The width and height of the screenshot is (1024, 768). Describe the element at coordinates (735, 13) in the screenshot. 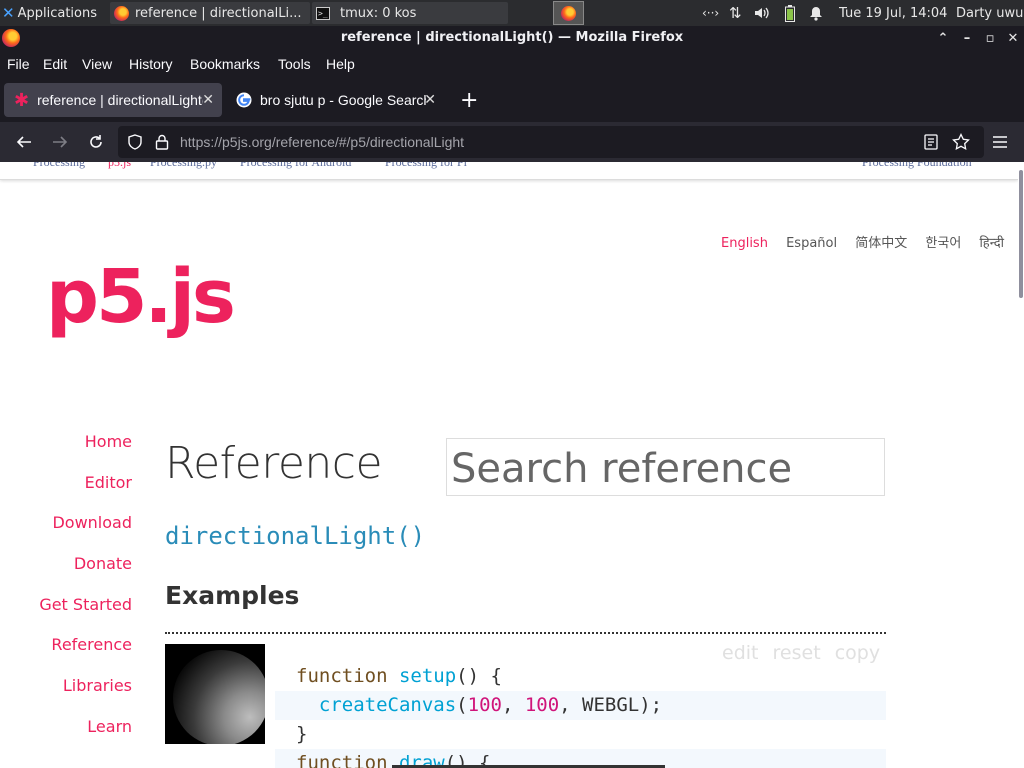

I see `transfer-icon: ⇅` at that location.